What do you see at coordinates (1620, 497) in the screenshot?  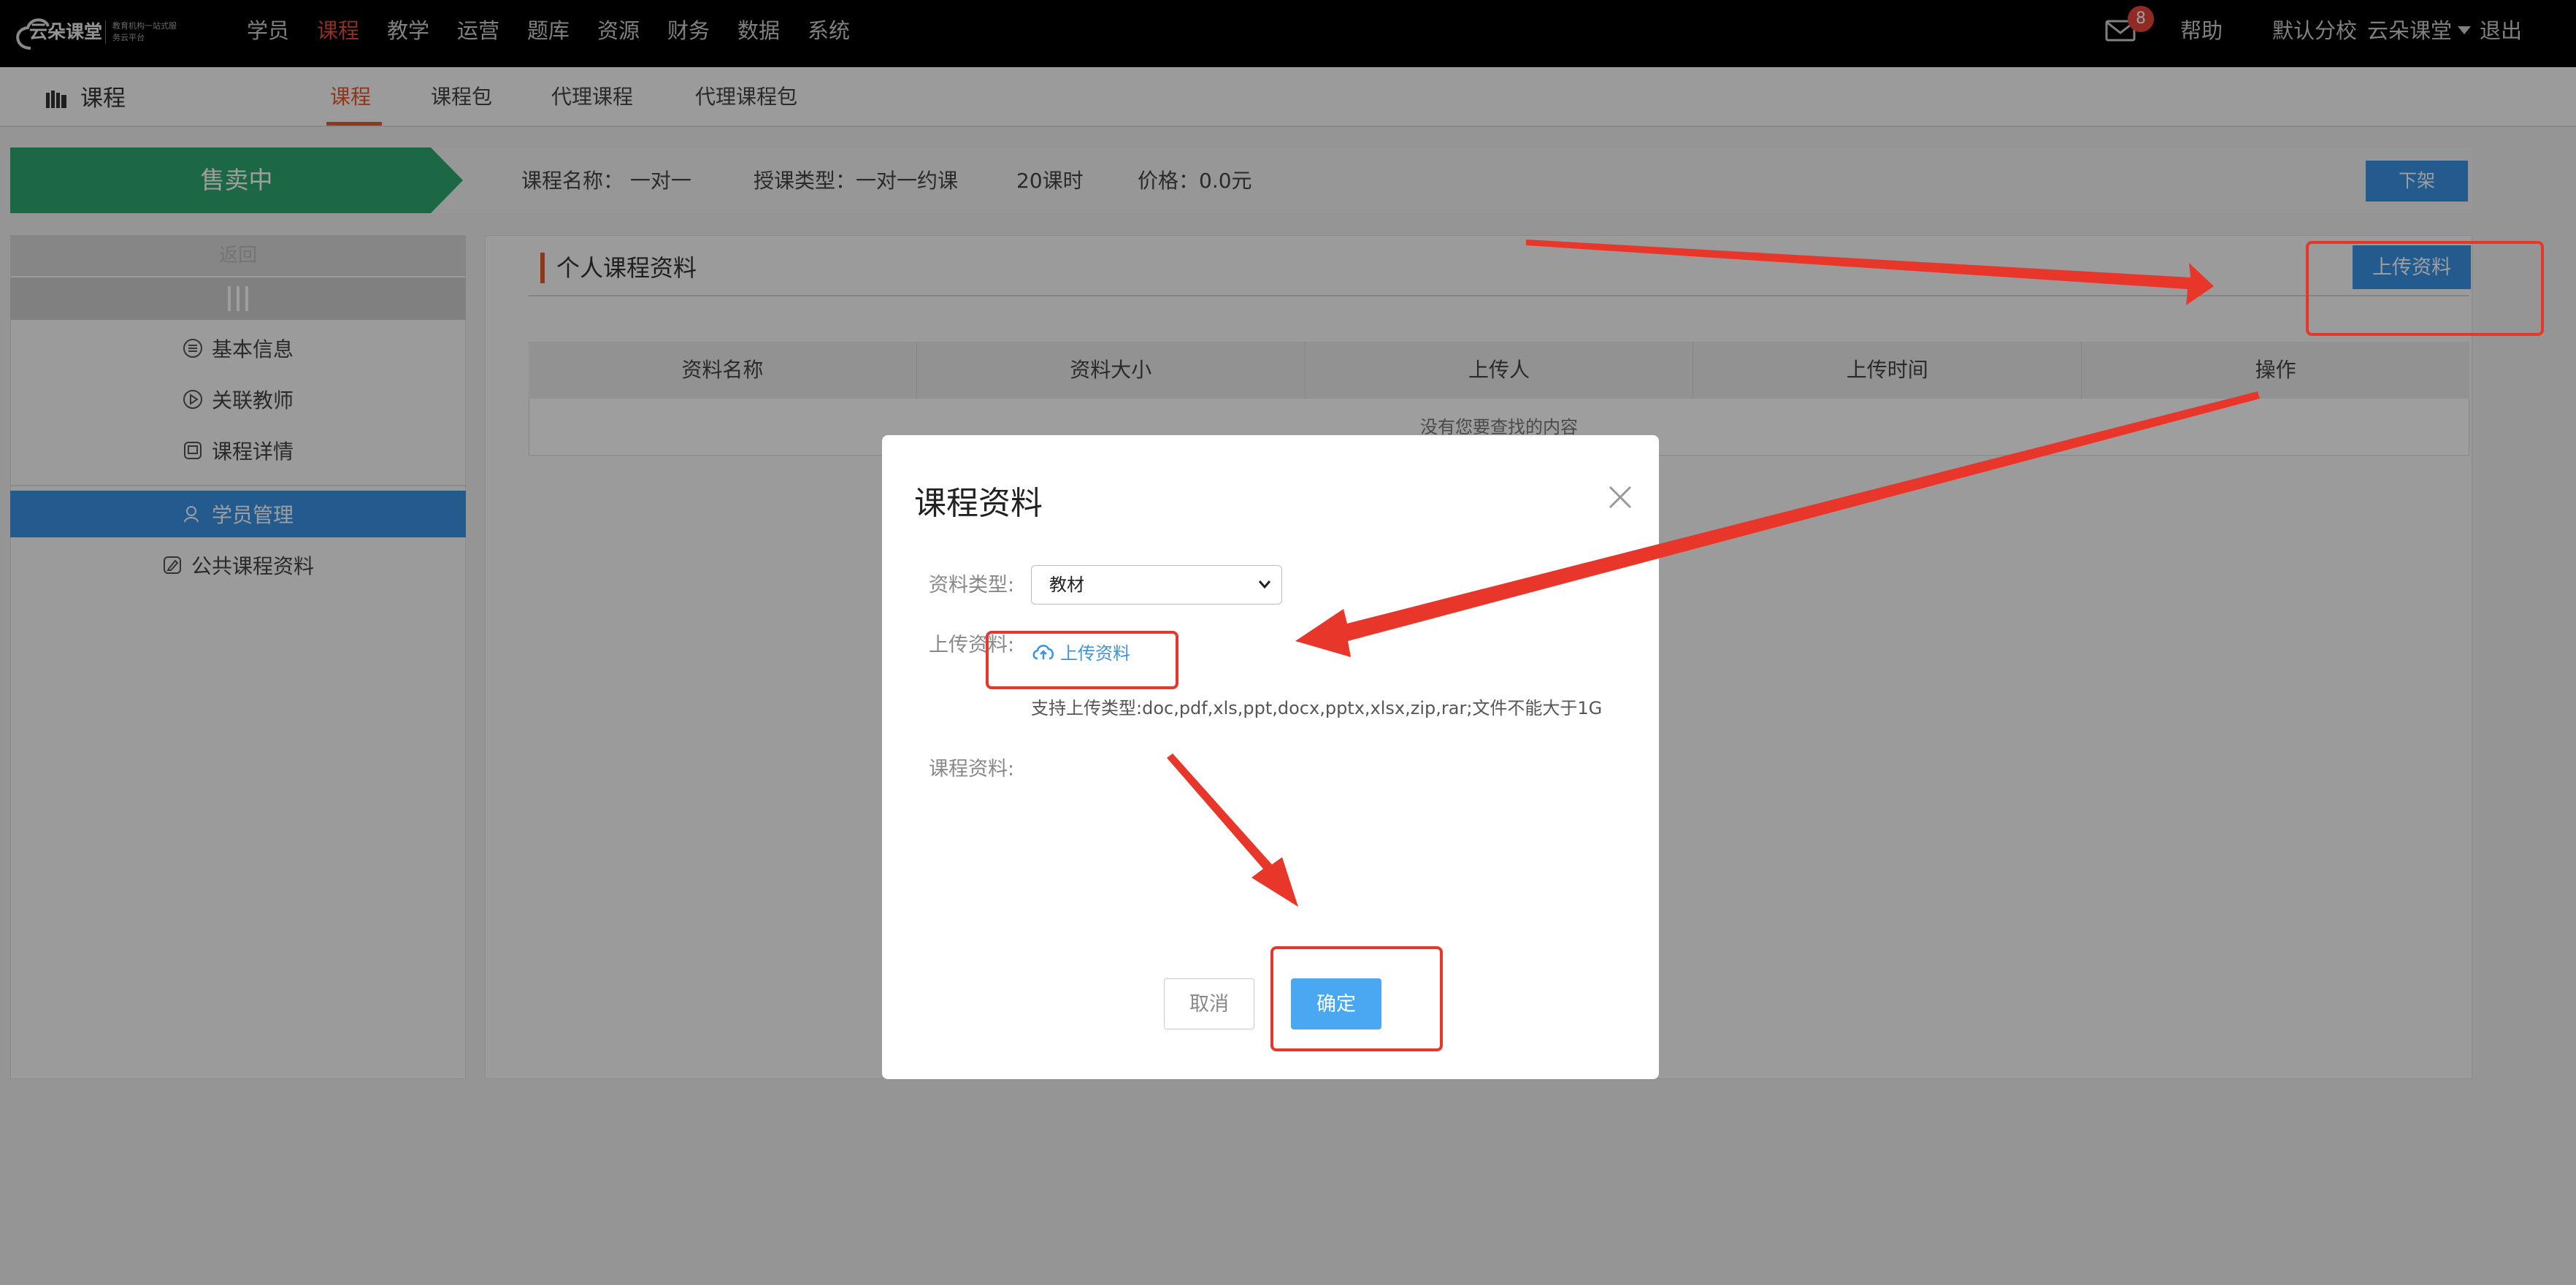 I see `close-icon` at bounding box center [1620, 497].